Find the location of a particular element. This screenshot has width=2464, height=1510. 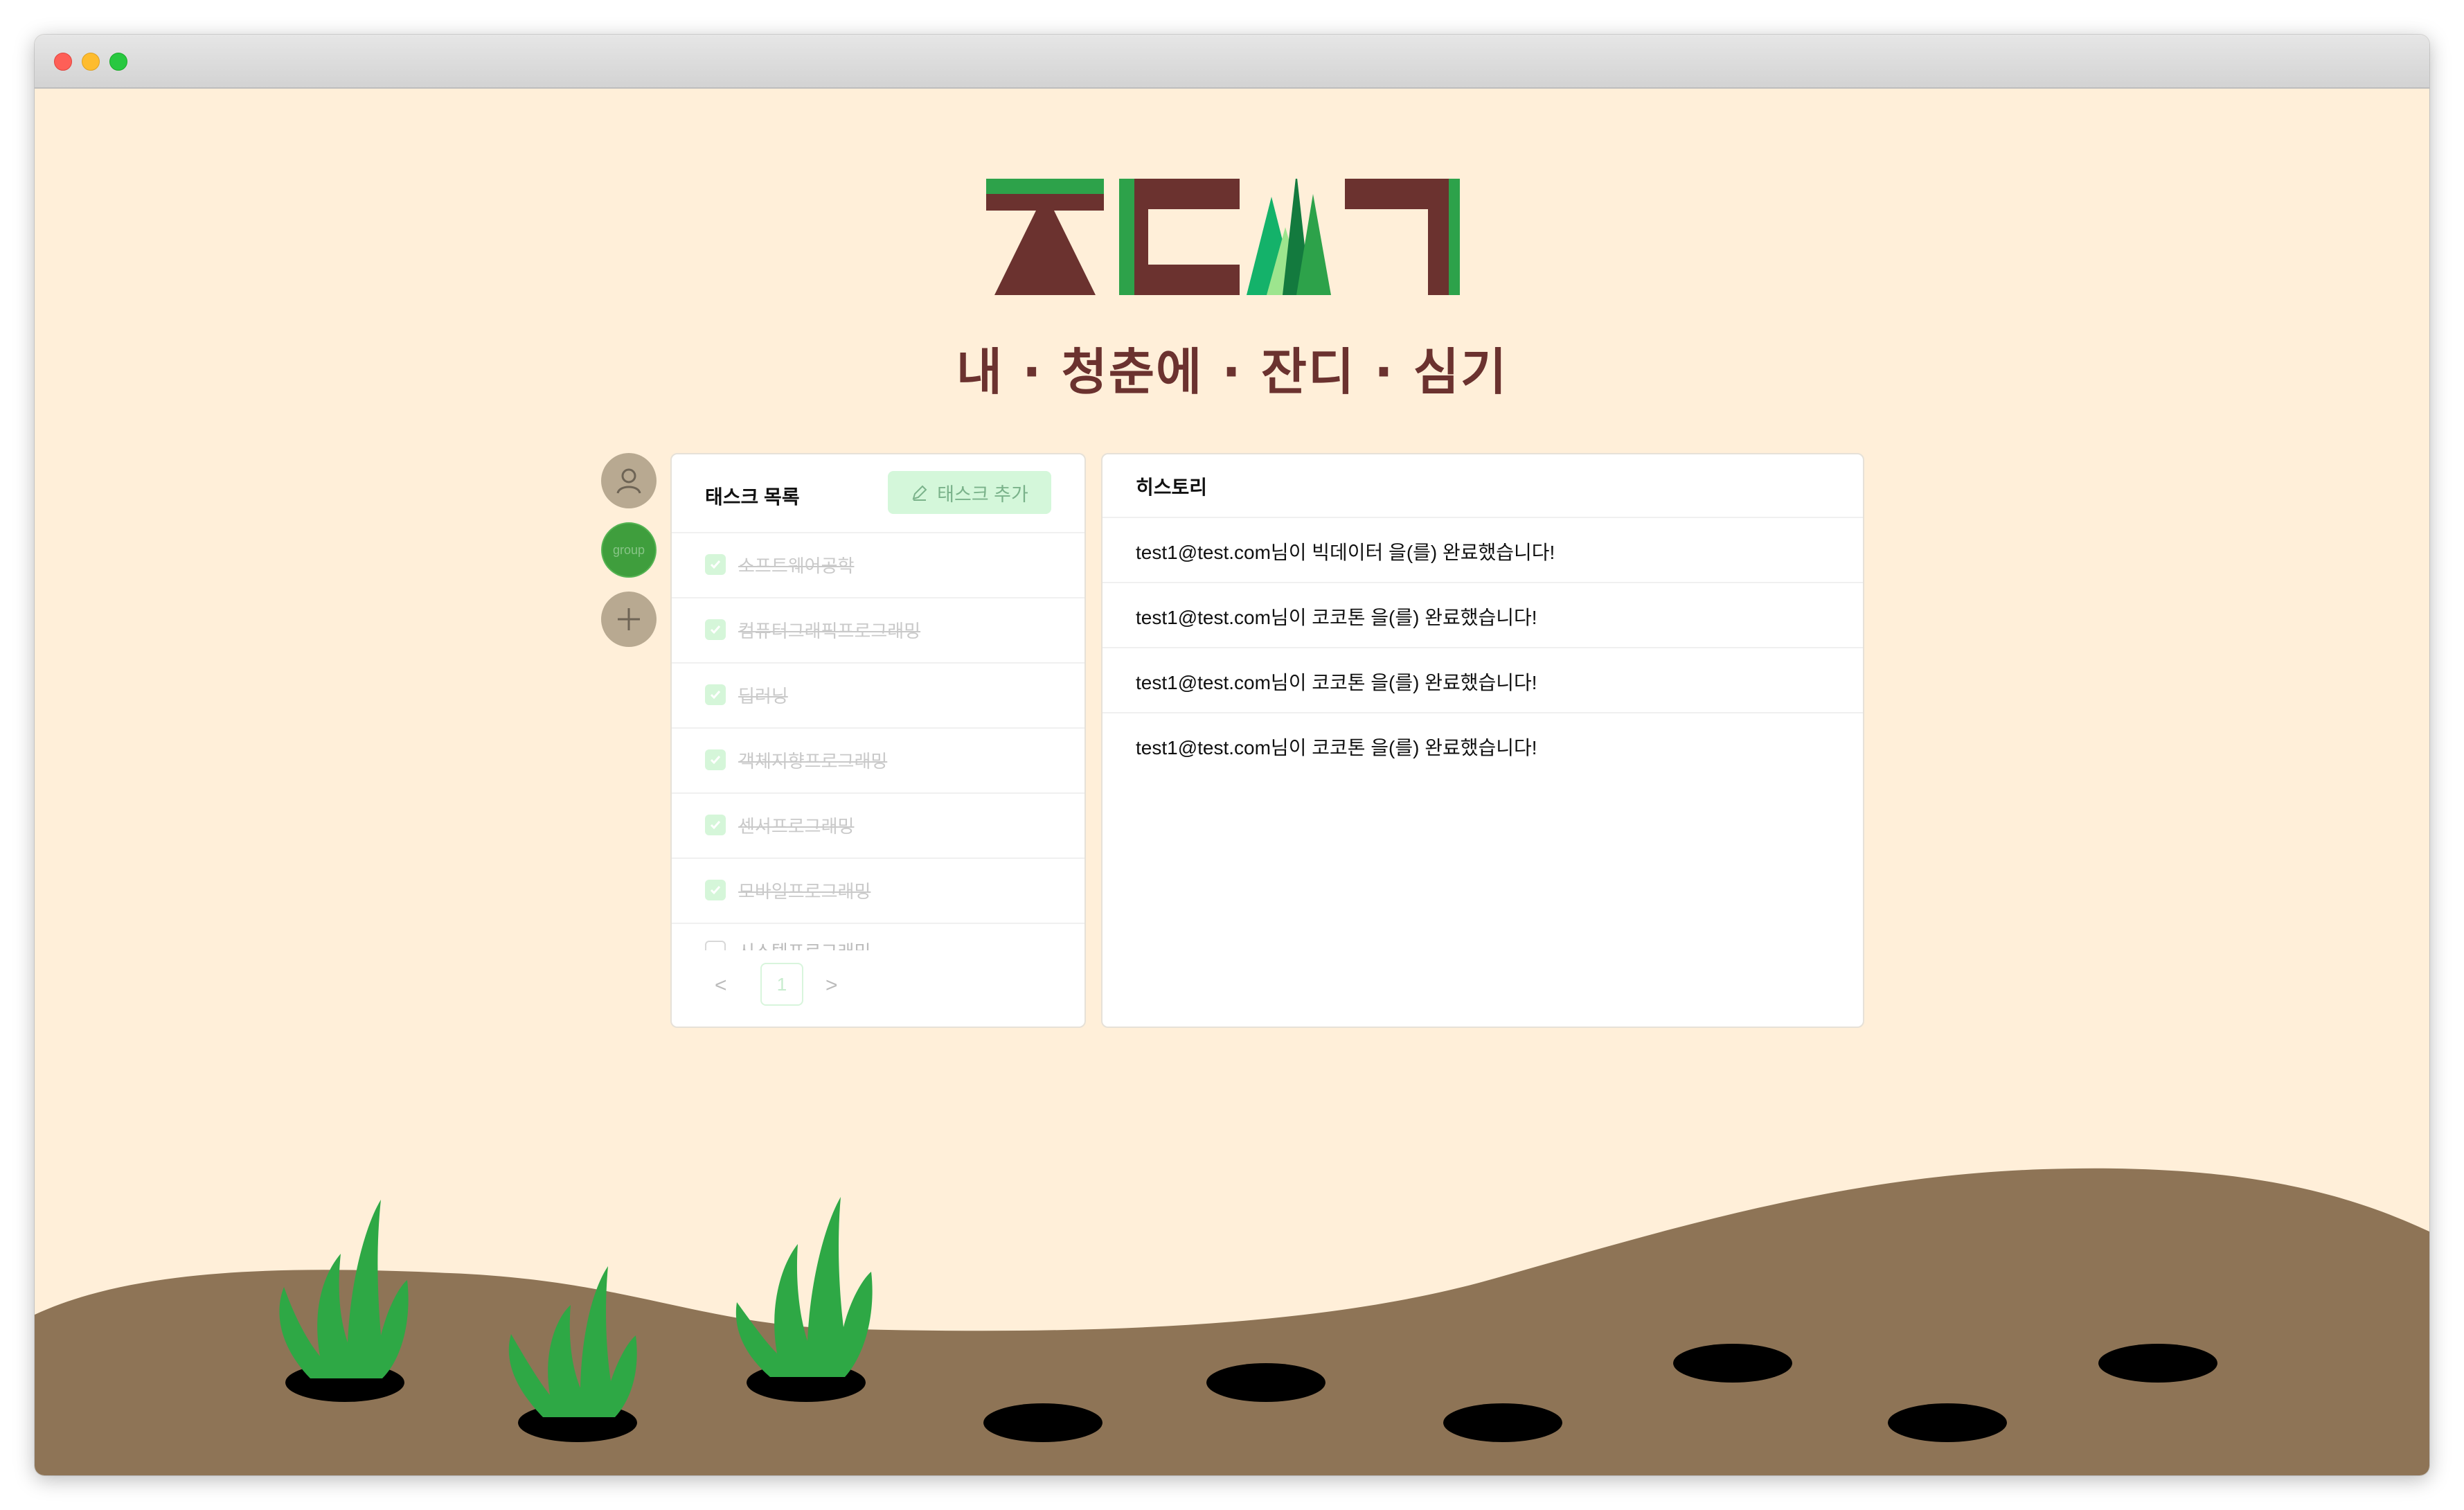

window-titlebar is located at coordinates (1232, 62).